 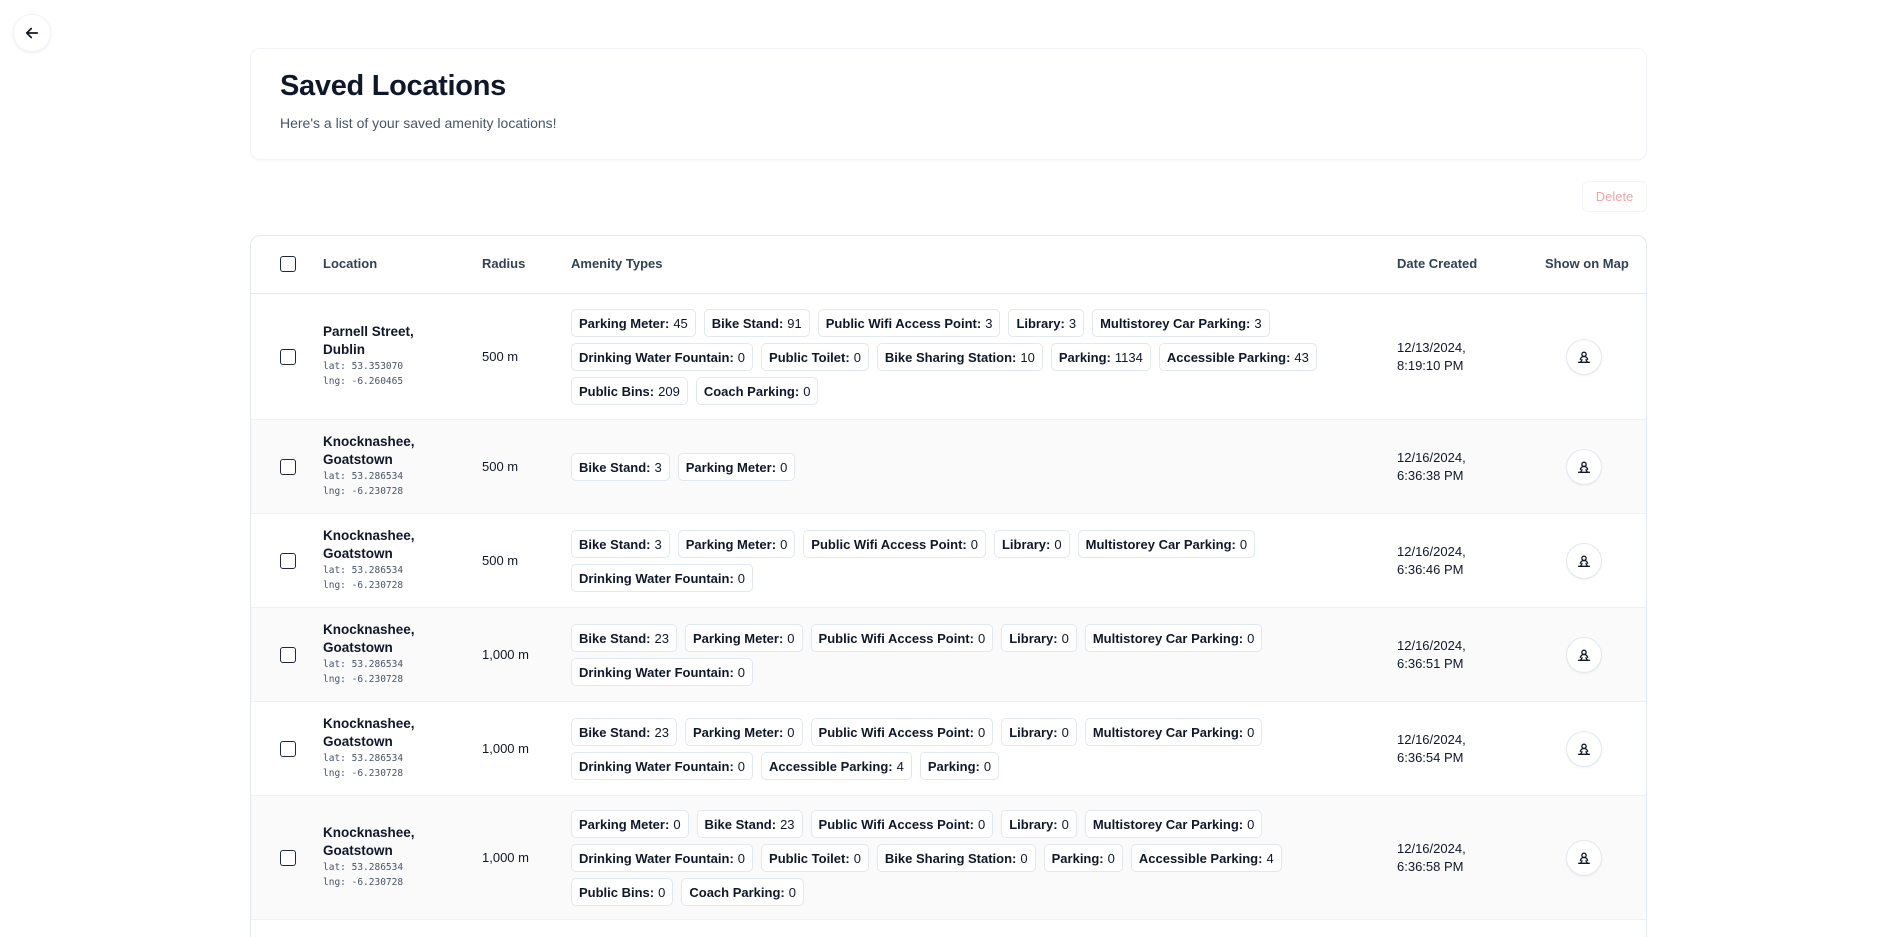 I want to click on date-created: 12/16/2024, 6:36:54 PM, so click(x=1431, y=749).